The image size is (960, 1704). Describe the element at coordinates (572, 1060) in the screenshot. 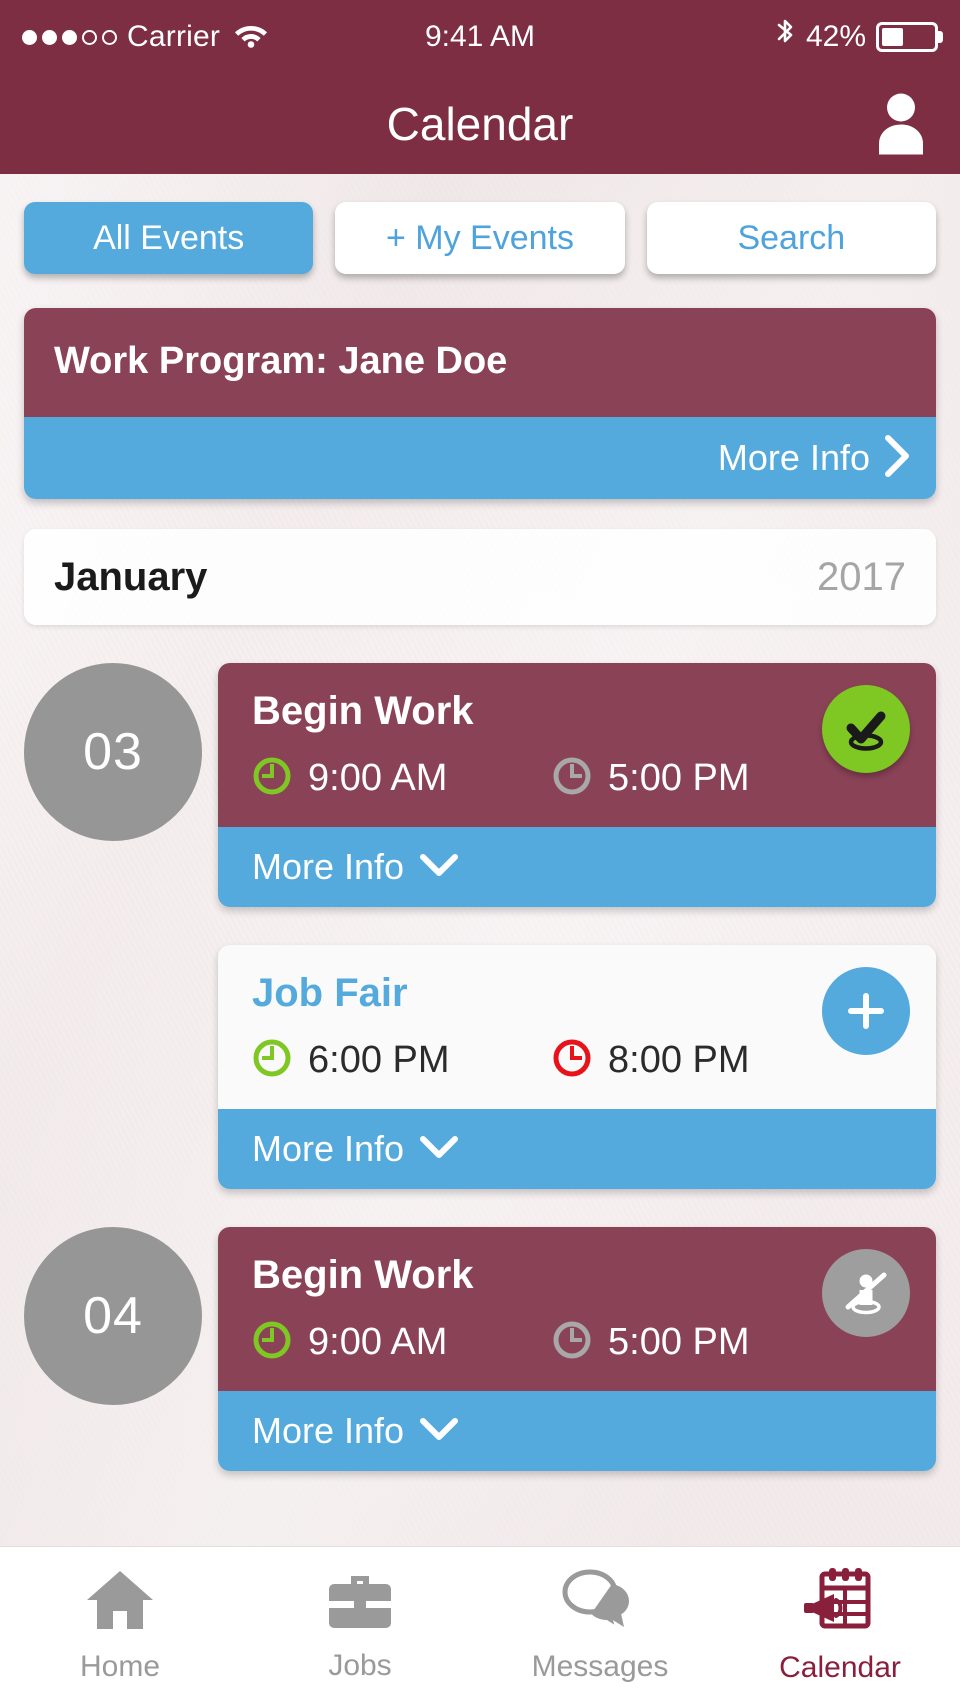

I see `clock-red-icon` at that location.